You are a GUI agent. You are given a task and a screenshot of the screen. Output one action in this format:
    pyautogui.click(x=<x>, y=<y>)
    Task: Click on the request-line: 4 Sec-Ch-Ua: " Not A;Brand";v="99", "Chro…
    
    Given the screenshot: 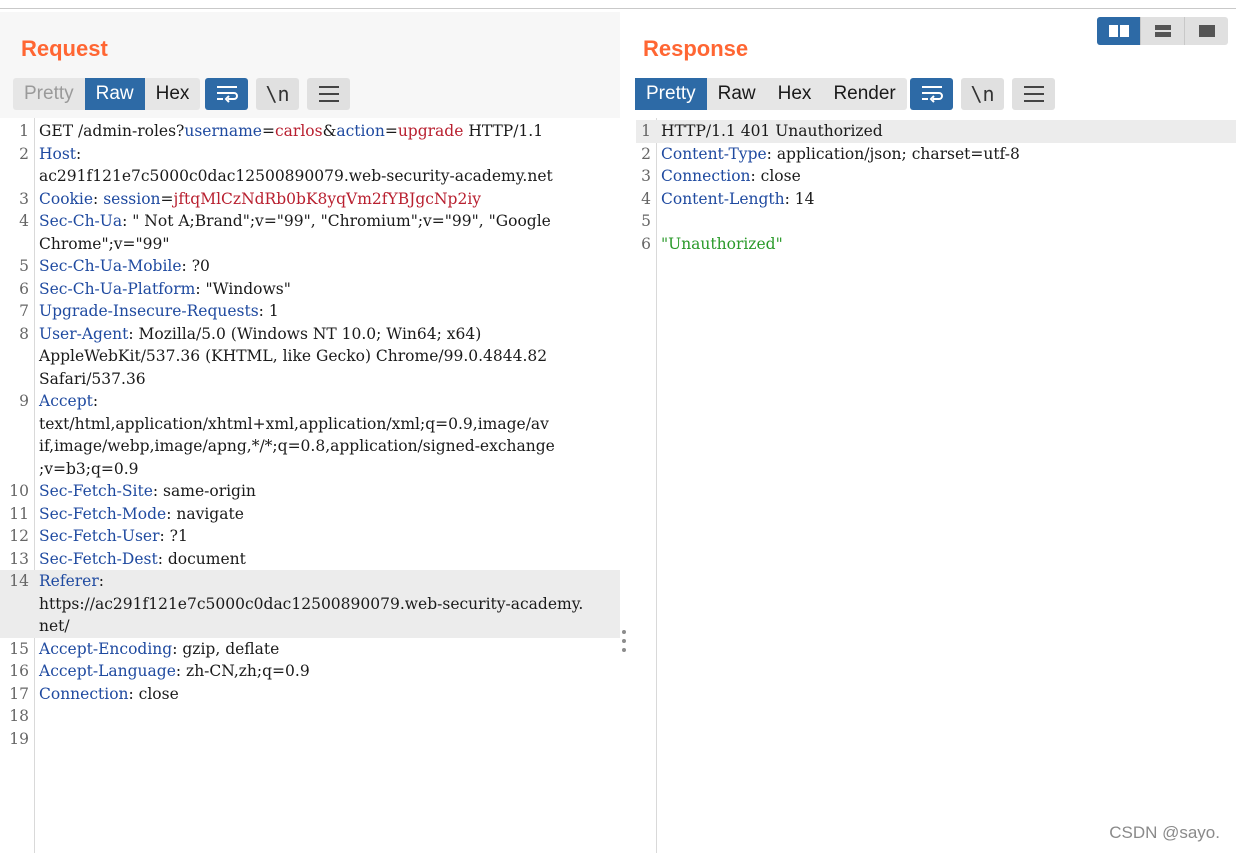 What is the action you would take?
    pyautogui.click(x=310, y=232)
    